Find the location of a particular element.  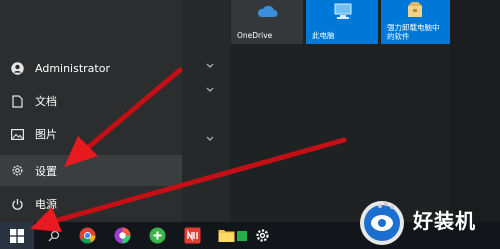

windows-start-icon is located at coordinates (17, 235).